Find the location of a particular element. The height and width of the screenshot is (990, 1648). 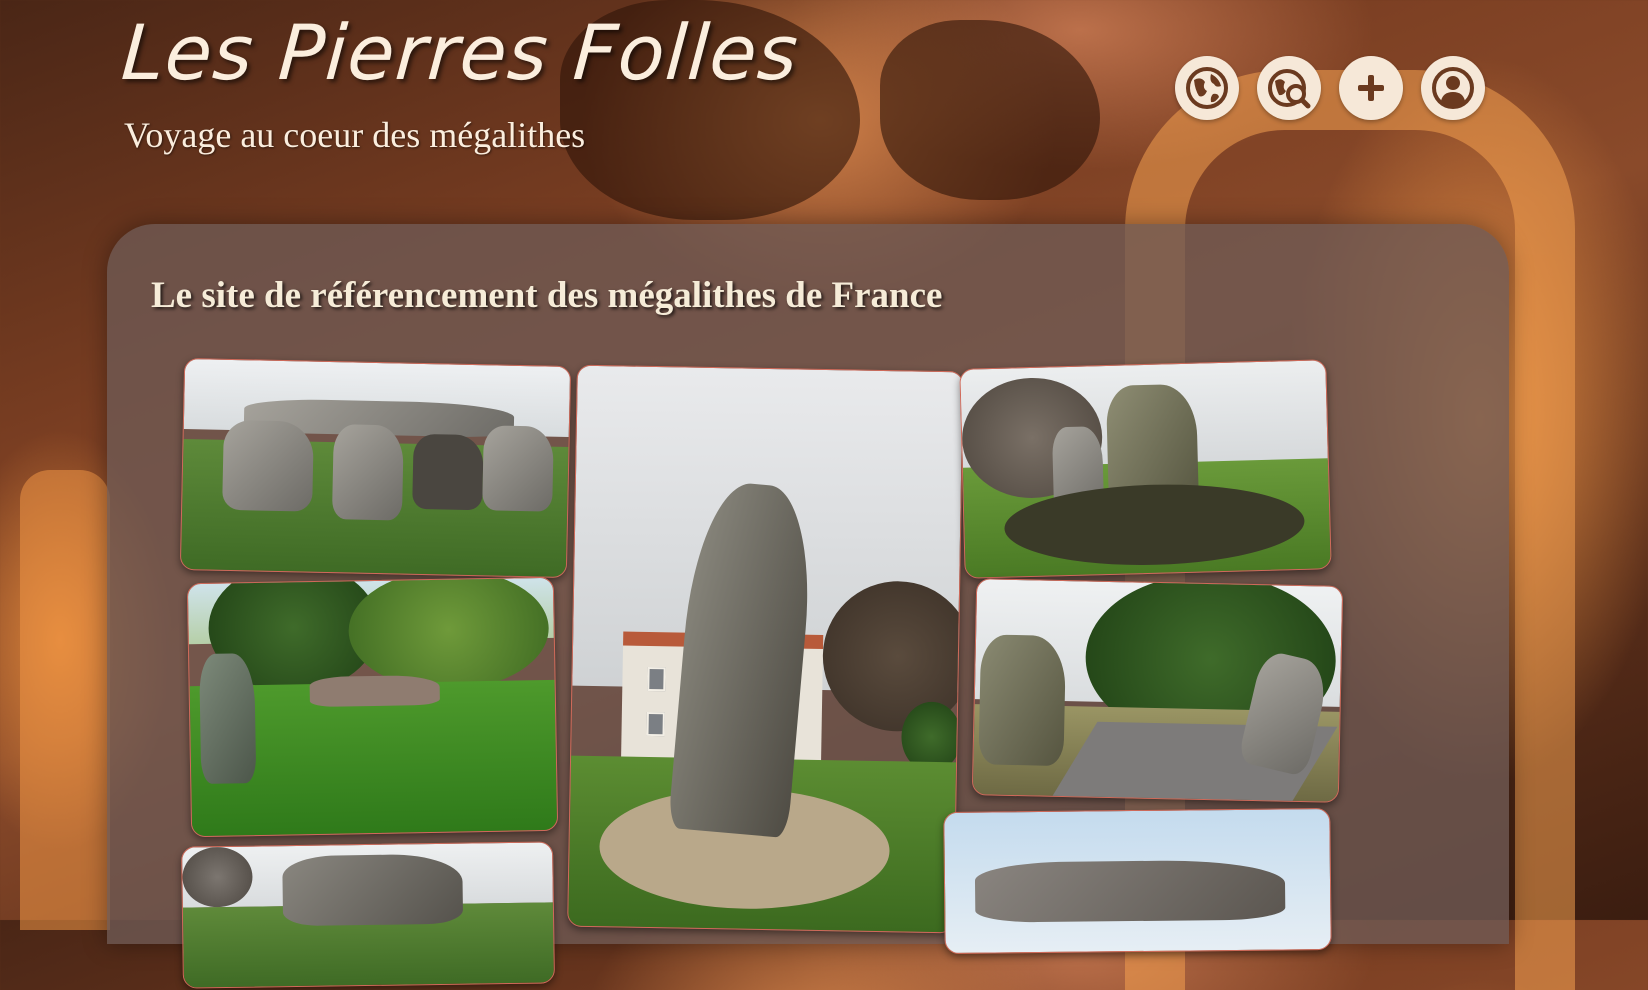

user-icon is located at coordinates (1453, 88).